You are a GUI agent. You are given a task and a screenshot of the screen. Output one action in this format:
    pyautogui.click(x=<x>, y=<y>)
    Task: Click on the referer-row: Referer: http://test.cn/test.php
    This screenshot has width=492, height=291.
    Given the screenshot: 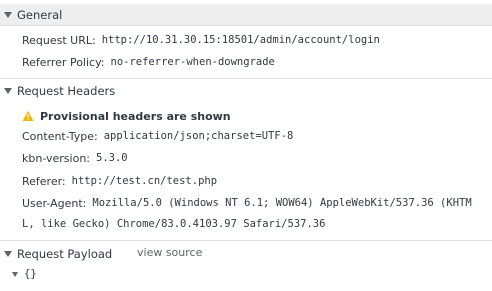 What is the action you would take?
    pyautogui.click(x=119, y=181)
    